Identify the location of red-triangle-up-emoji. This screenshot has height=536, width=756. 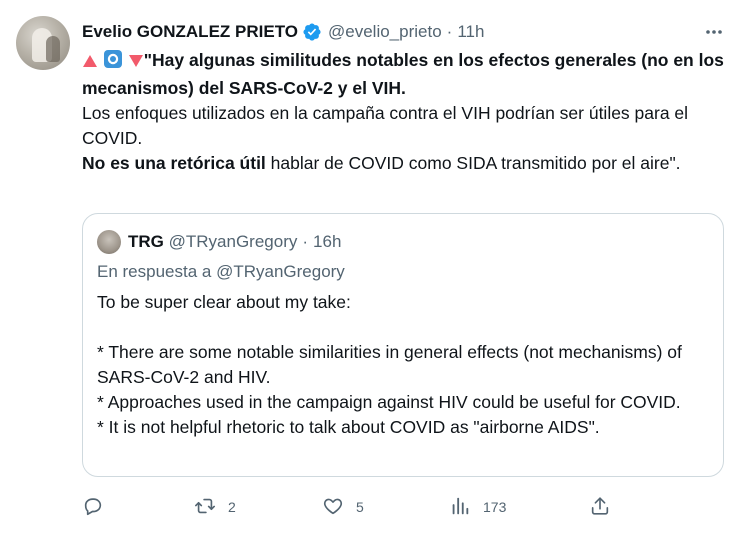
(90, 63).